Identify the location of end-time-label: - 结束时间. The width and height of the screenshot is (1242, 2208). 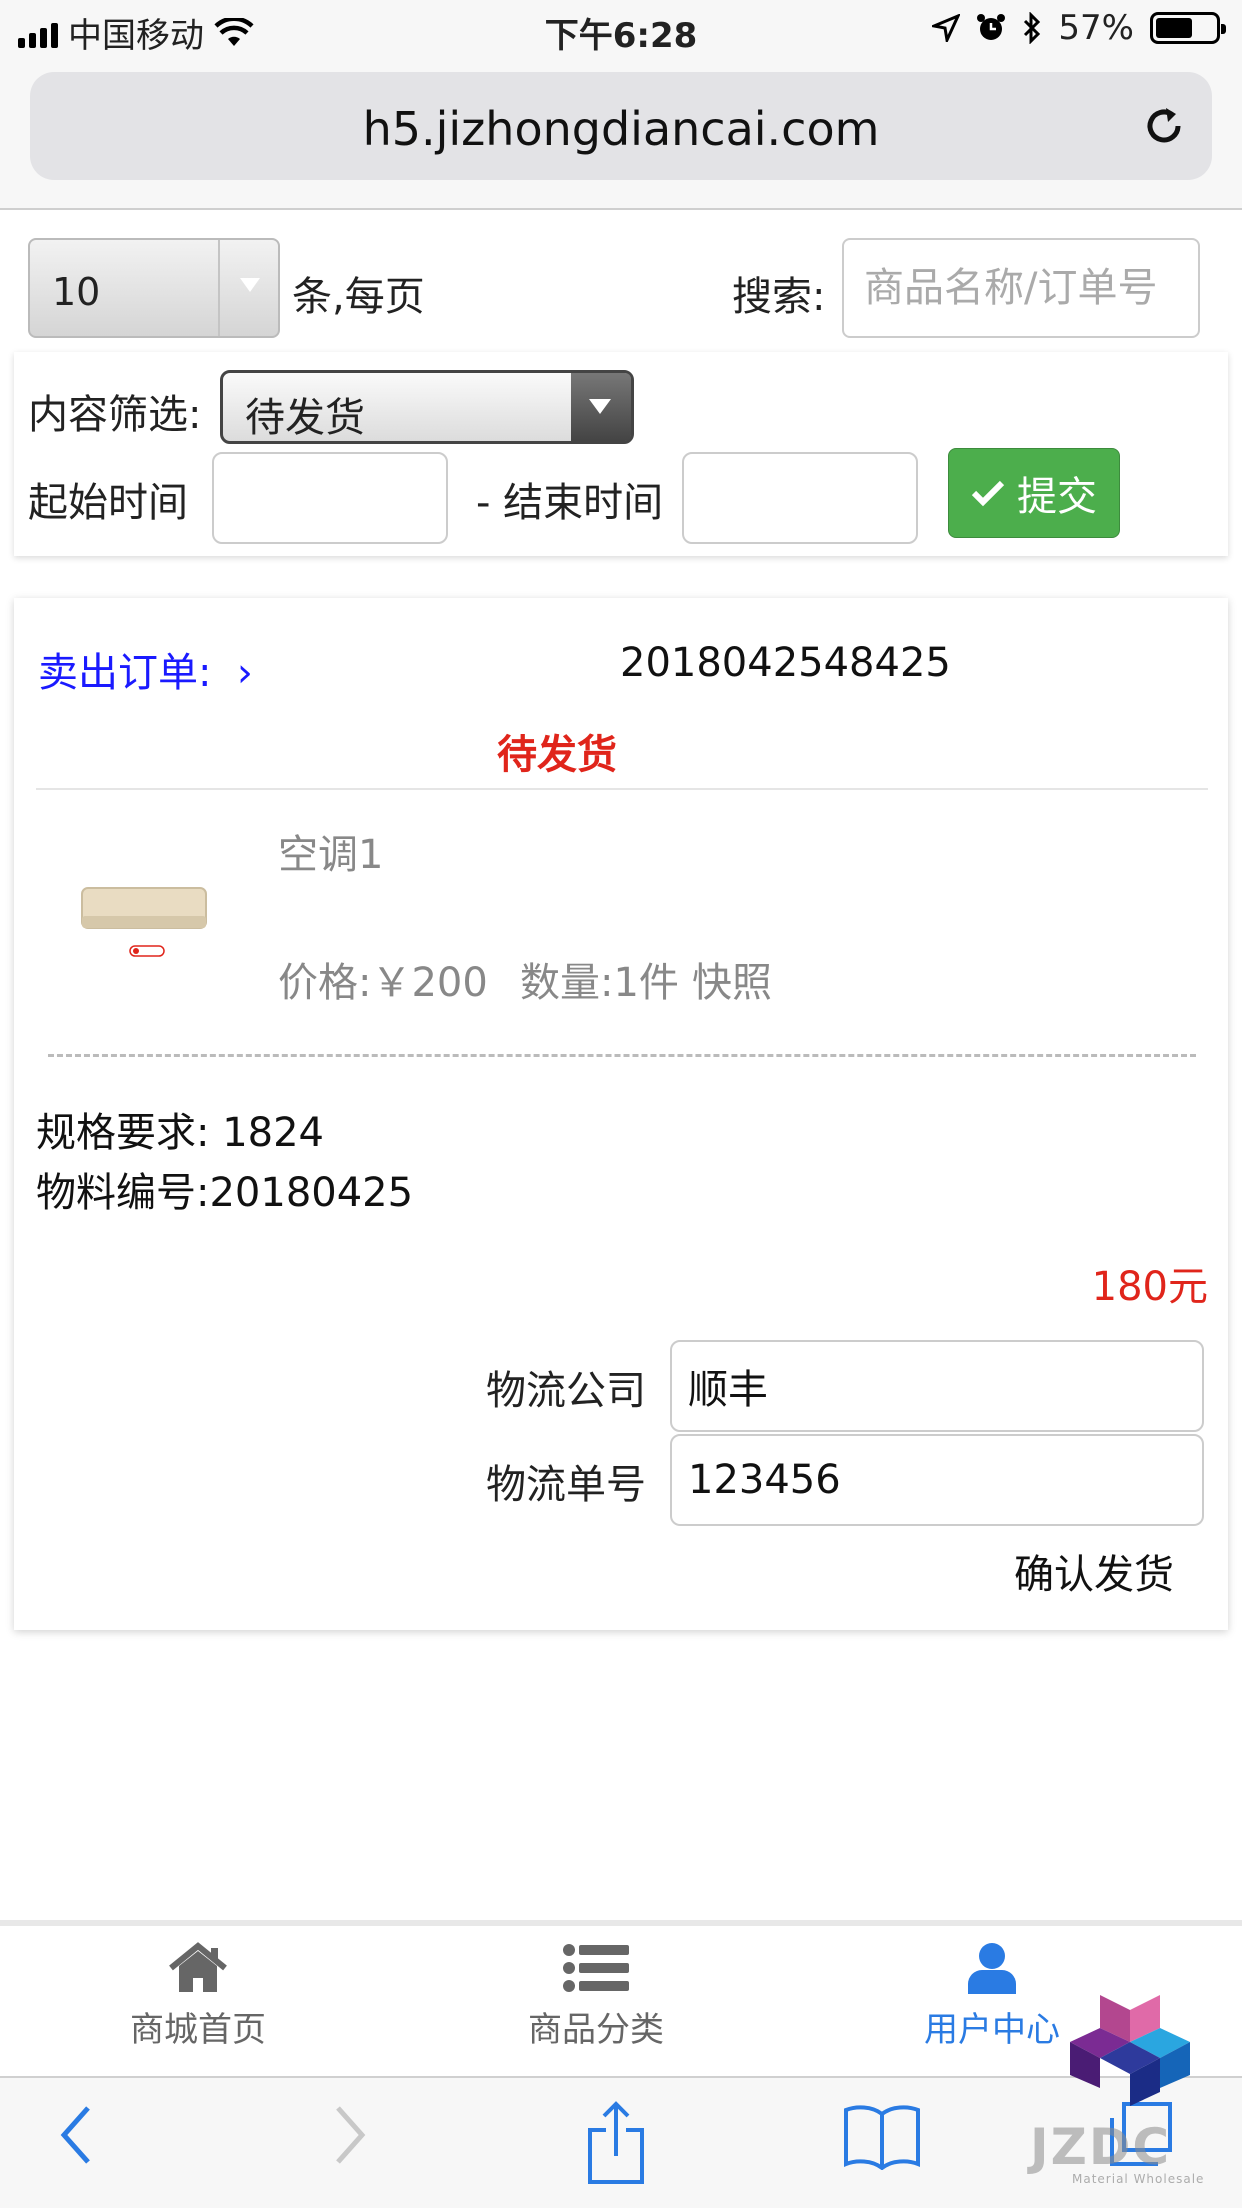
(570, 503).